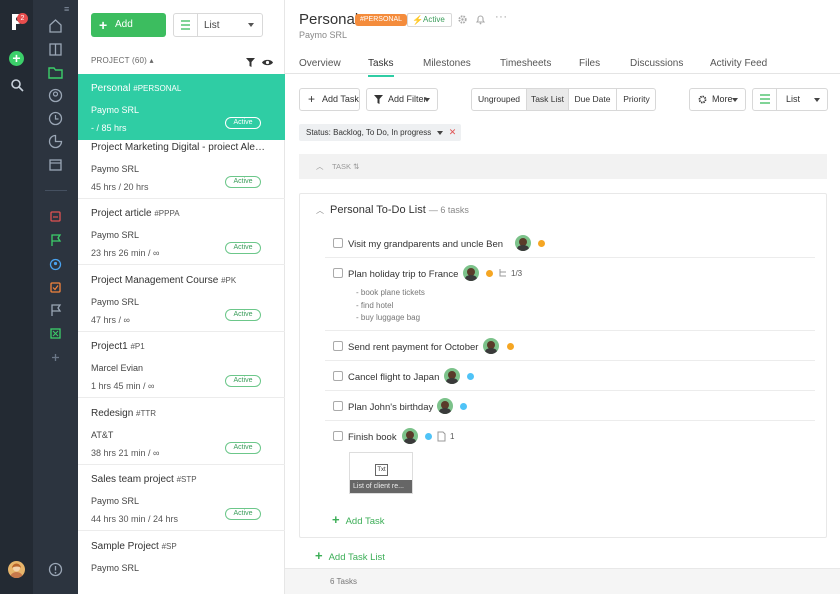 The image size is (840, 594). I want to click on task-view-select: List, so click(790, 99).